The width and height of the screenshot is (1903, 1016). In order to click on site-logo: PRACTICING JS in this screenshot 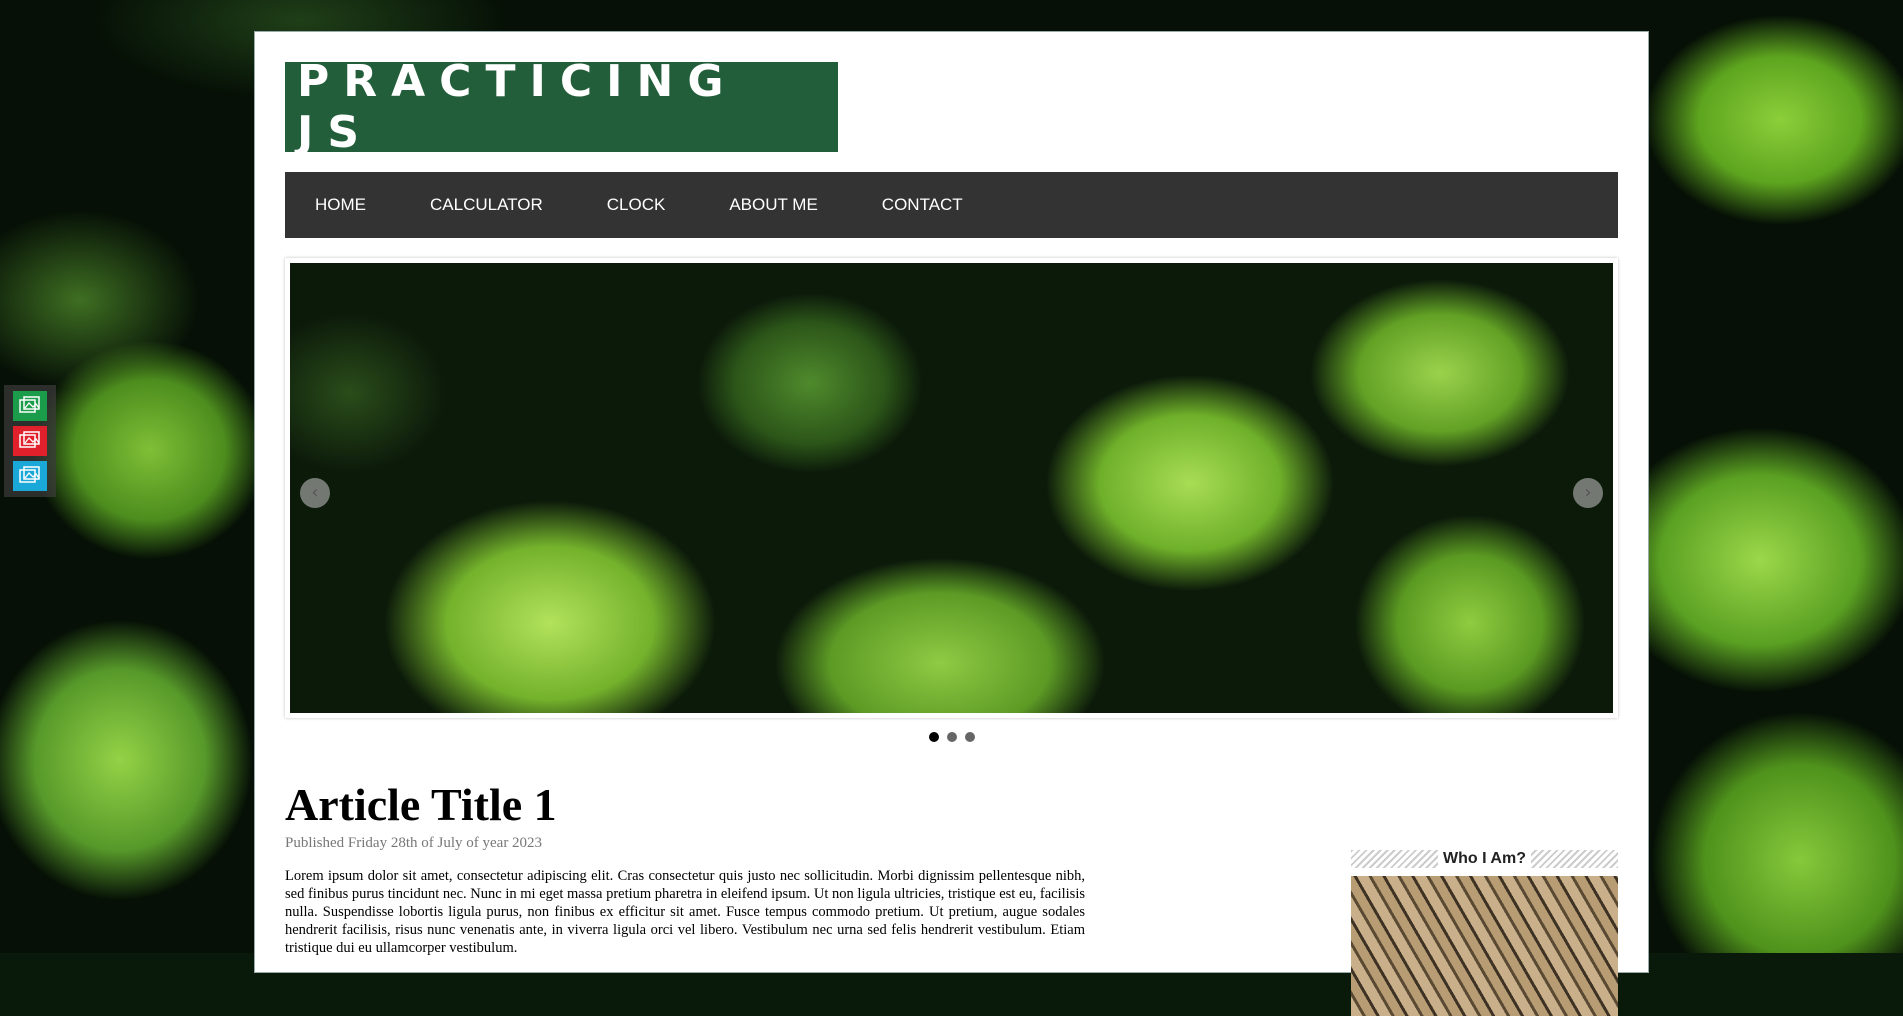, I will do `click(561, 107)`.